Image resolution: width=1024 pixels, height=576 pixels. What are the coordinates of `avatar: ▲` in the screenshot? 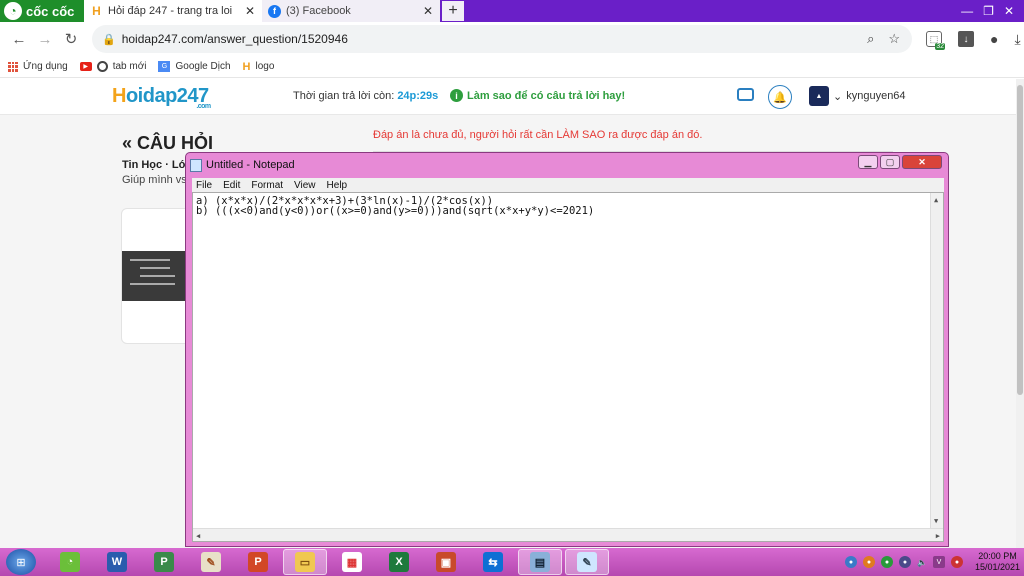 It's located at (819, 96).